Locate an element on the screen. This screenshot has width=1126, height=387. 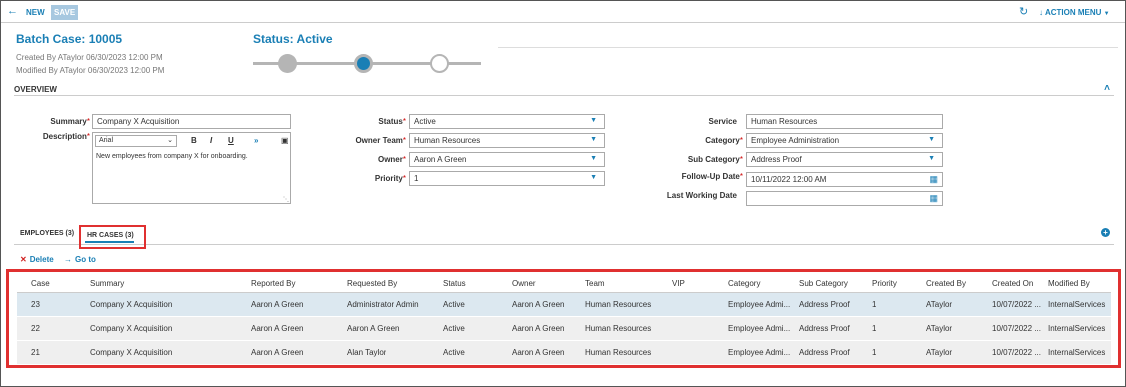
goto-button: → Go to is located at coordinates (80, 259).